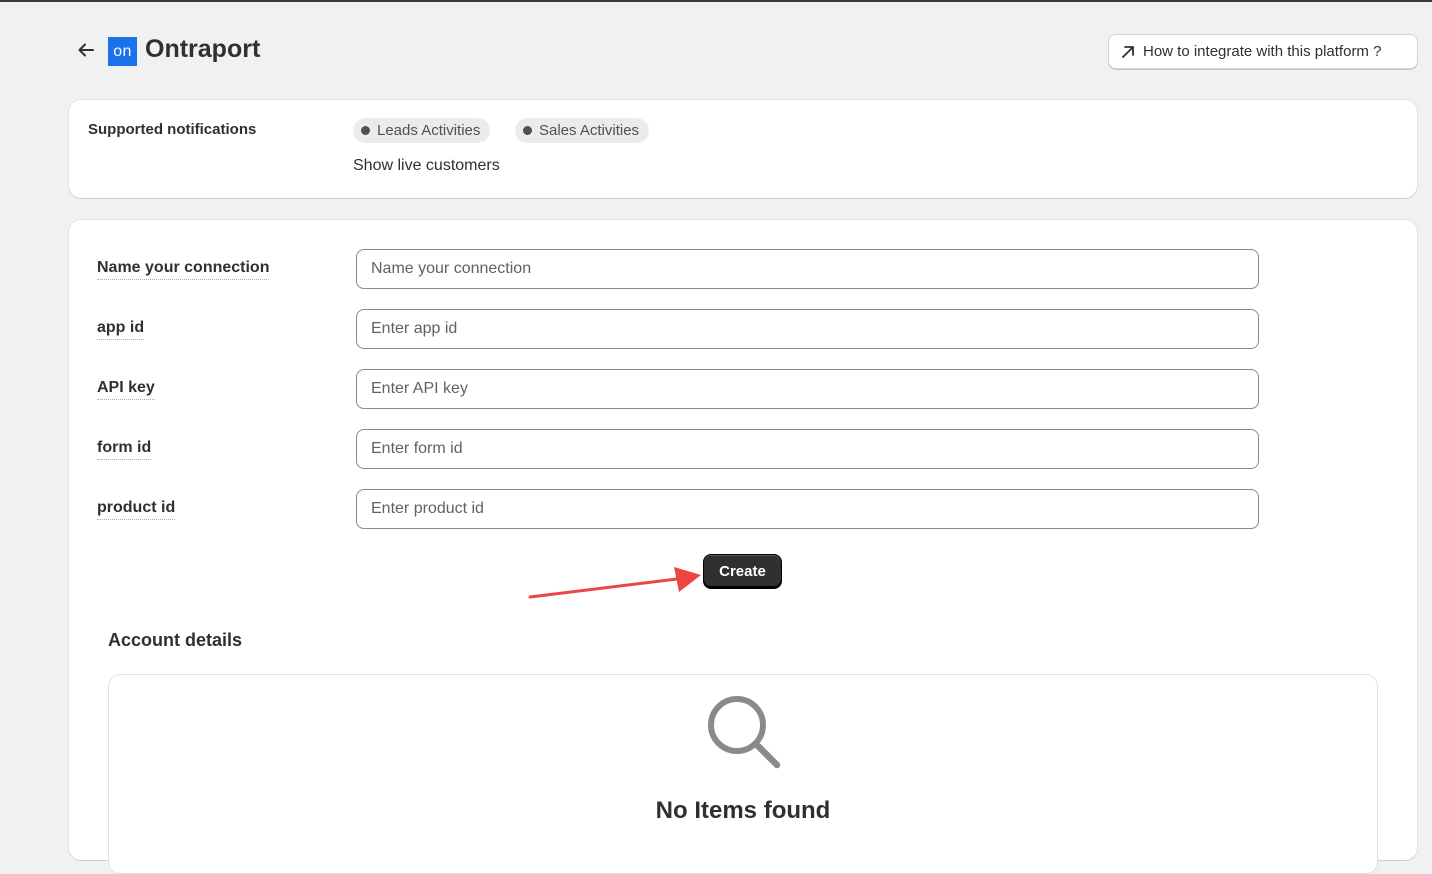 This screenshot has width=1432, height=874. What do you see at coordinates (422, 130) in the screenshot?
I see `chip-leads-activities: Leads Activities` at bounding box center [422, 130].